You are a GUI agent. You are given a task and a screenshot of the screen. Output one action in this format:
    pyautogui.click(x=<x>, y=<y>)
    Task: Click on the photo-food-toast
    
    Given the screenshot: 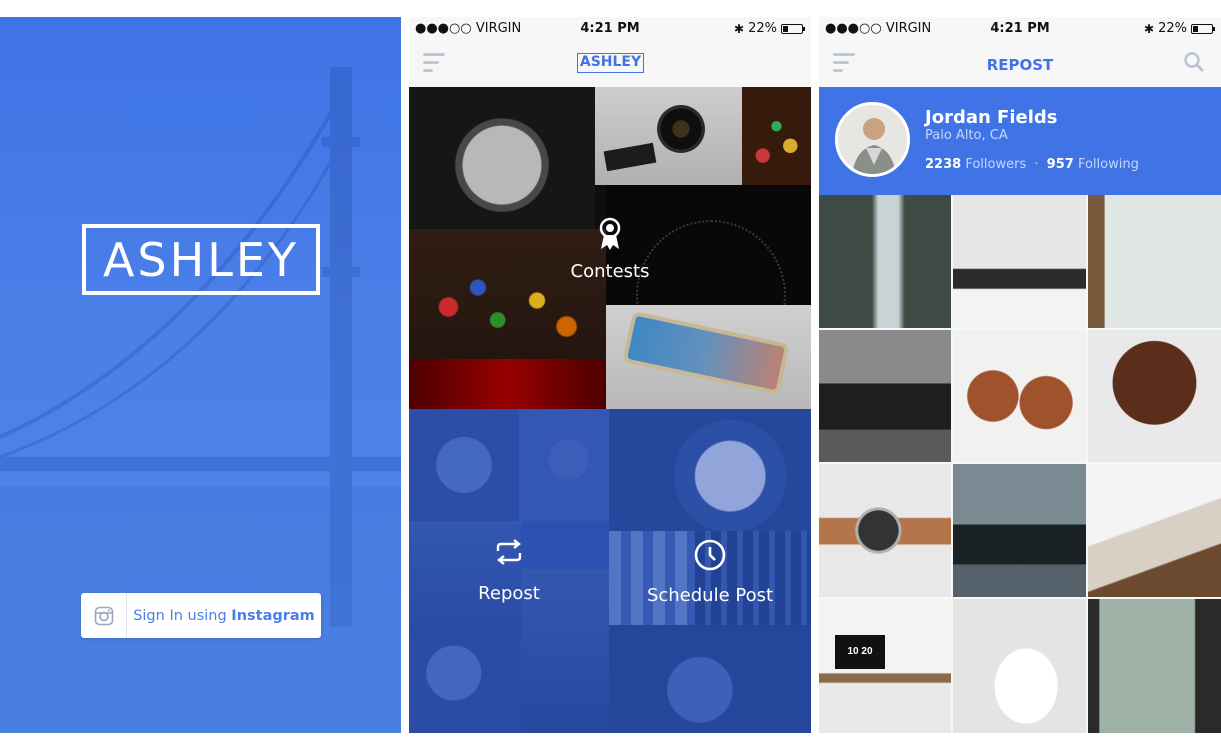 What is the action you would take?
    pyautogui.click(x=1019, y=396)
    